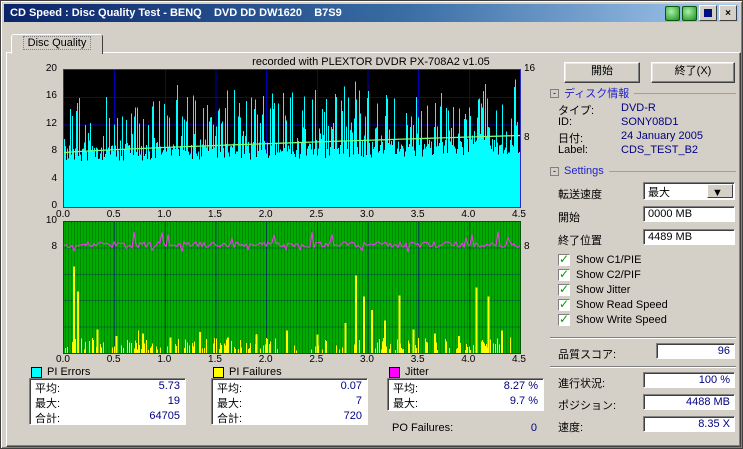 Image resolution: width=743 pixels, height=449 pixels. Describe the element at coordinates (603, 290) in the screenshot. I see `checkbox-show-jitter-label: Show Jitter` at that location.